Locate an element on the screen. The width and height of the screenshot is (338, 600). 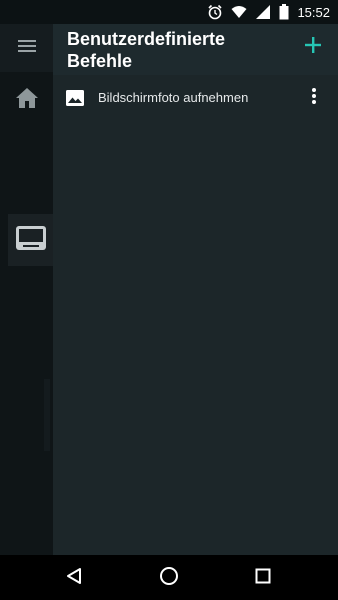
home-icon is located at coordinates (27, 100).